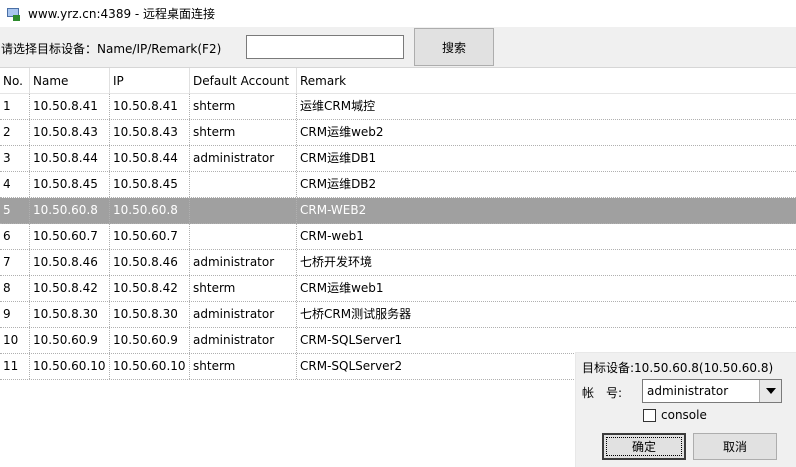 This screenshot has width=796, height=467. Describe the element at coordinates (688, 391) in the screenshot. I see `account-value: administrator` at that location.